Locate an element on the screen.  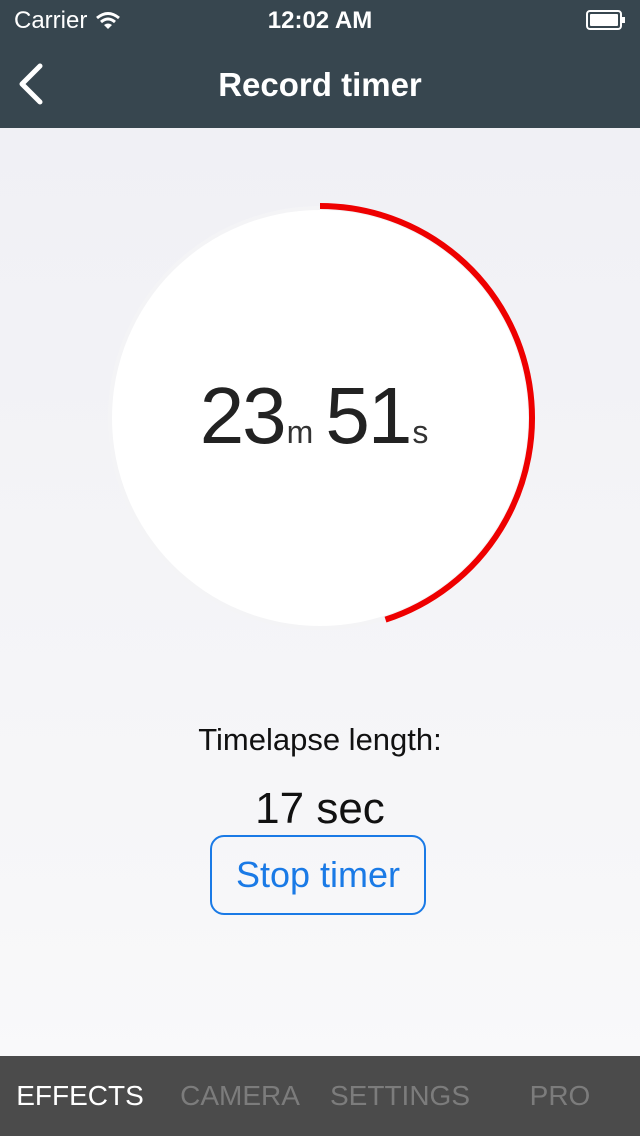
timer-seconds-unit: s is located at coordinates (420, 432).